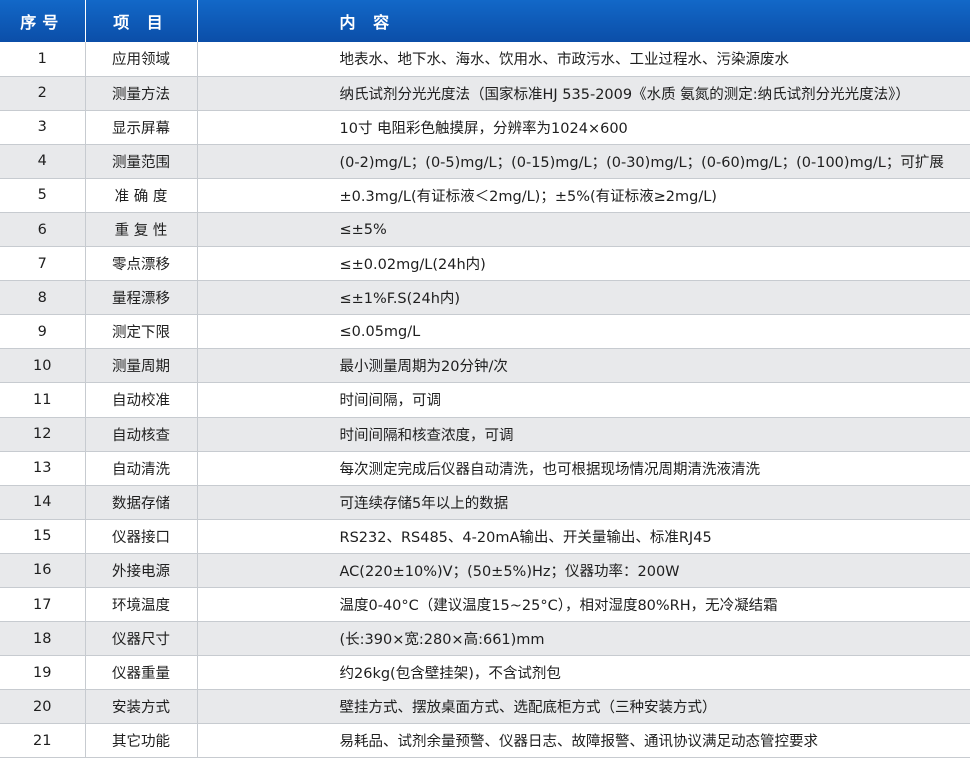 Image resolution: width=970 pixels, height=760 pixels. What do you see at coordinates (583, 21) in the screenshot?
I see `header-content: 内 容` at bounding box center [583, 21].